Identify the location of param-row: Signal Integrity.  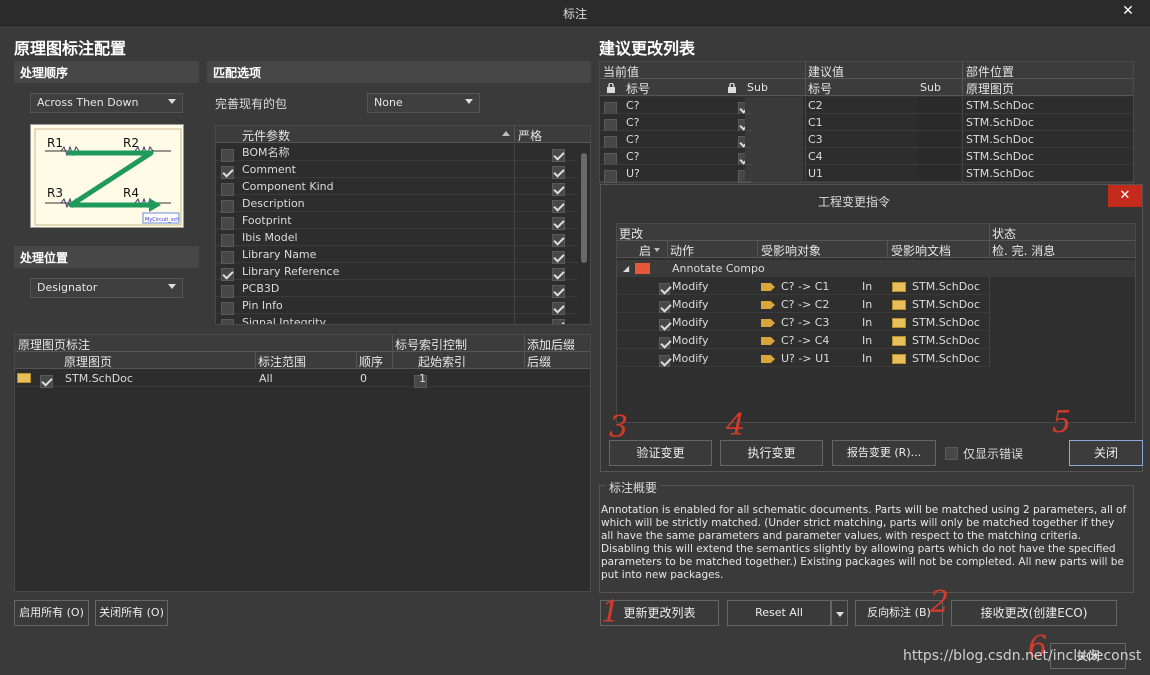
(397, 319).